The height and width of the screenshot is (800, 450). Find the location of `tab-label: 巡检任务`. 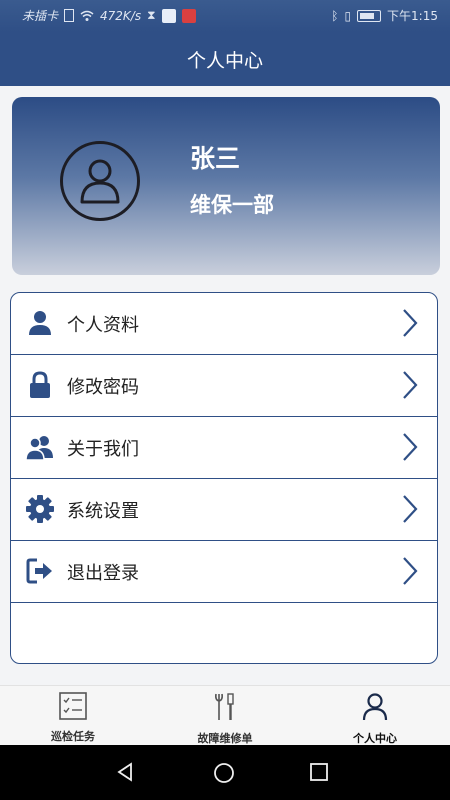

tab-label: 巡检任务 is located at coordinates (73, 736).